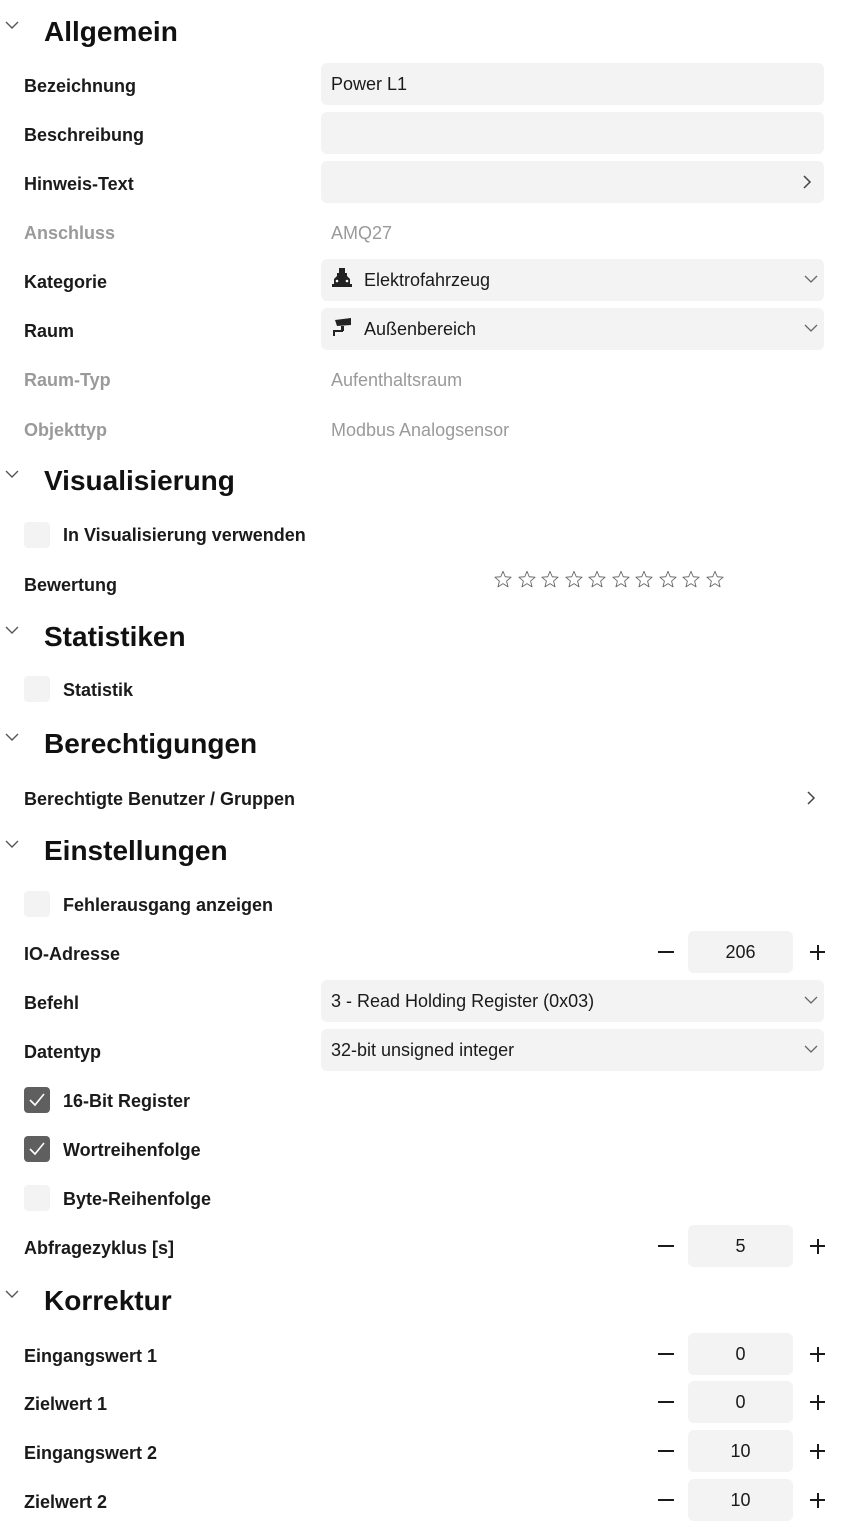 The image size is (845, 1538). Describe the element at coordinates (132, 1150) in the screenshot. I see `wortreihenfolge-label: Wortreihenfolge` at that location.